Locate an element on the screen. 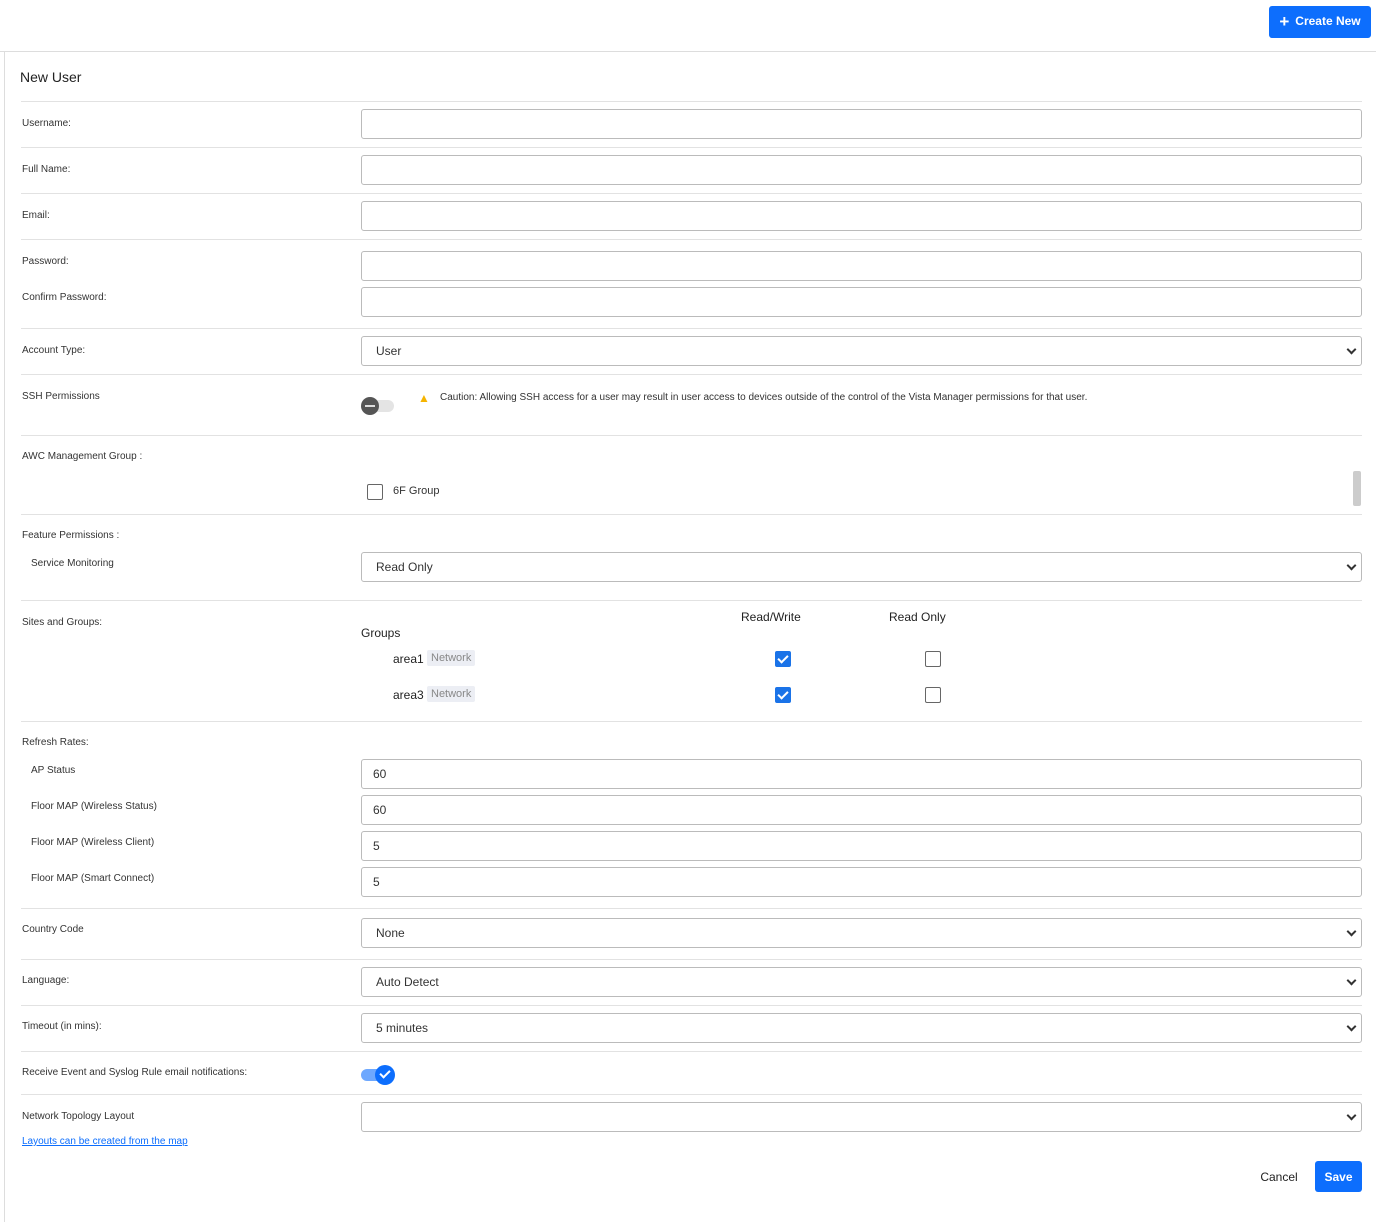  ap-status-input is located at coordinates (861, 774).